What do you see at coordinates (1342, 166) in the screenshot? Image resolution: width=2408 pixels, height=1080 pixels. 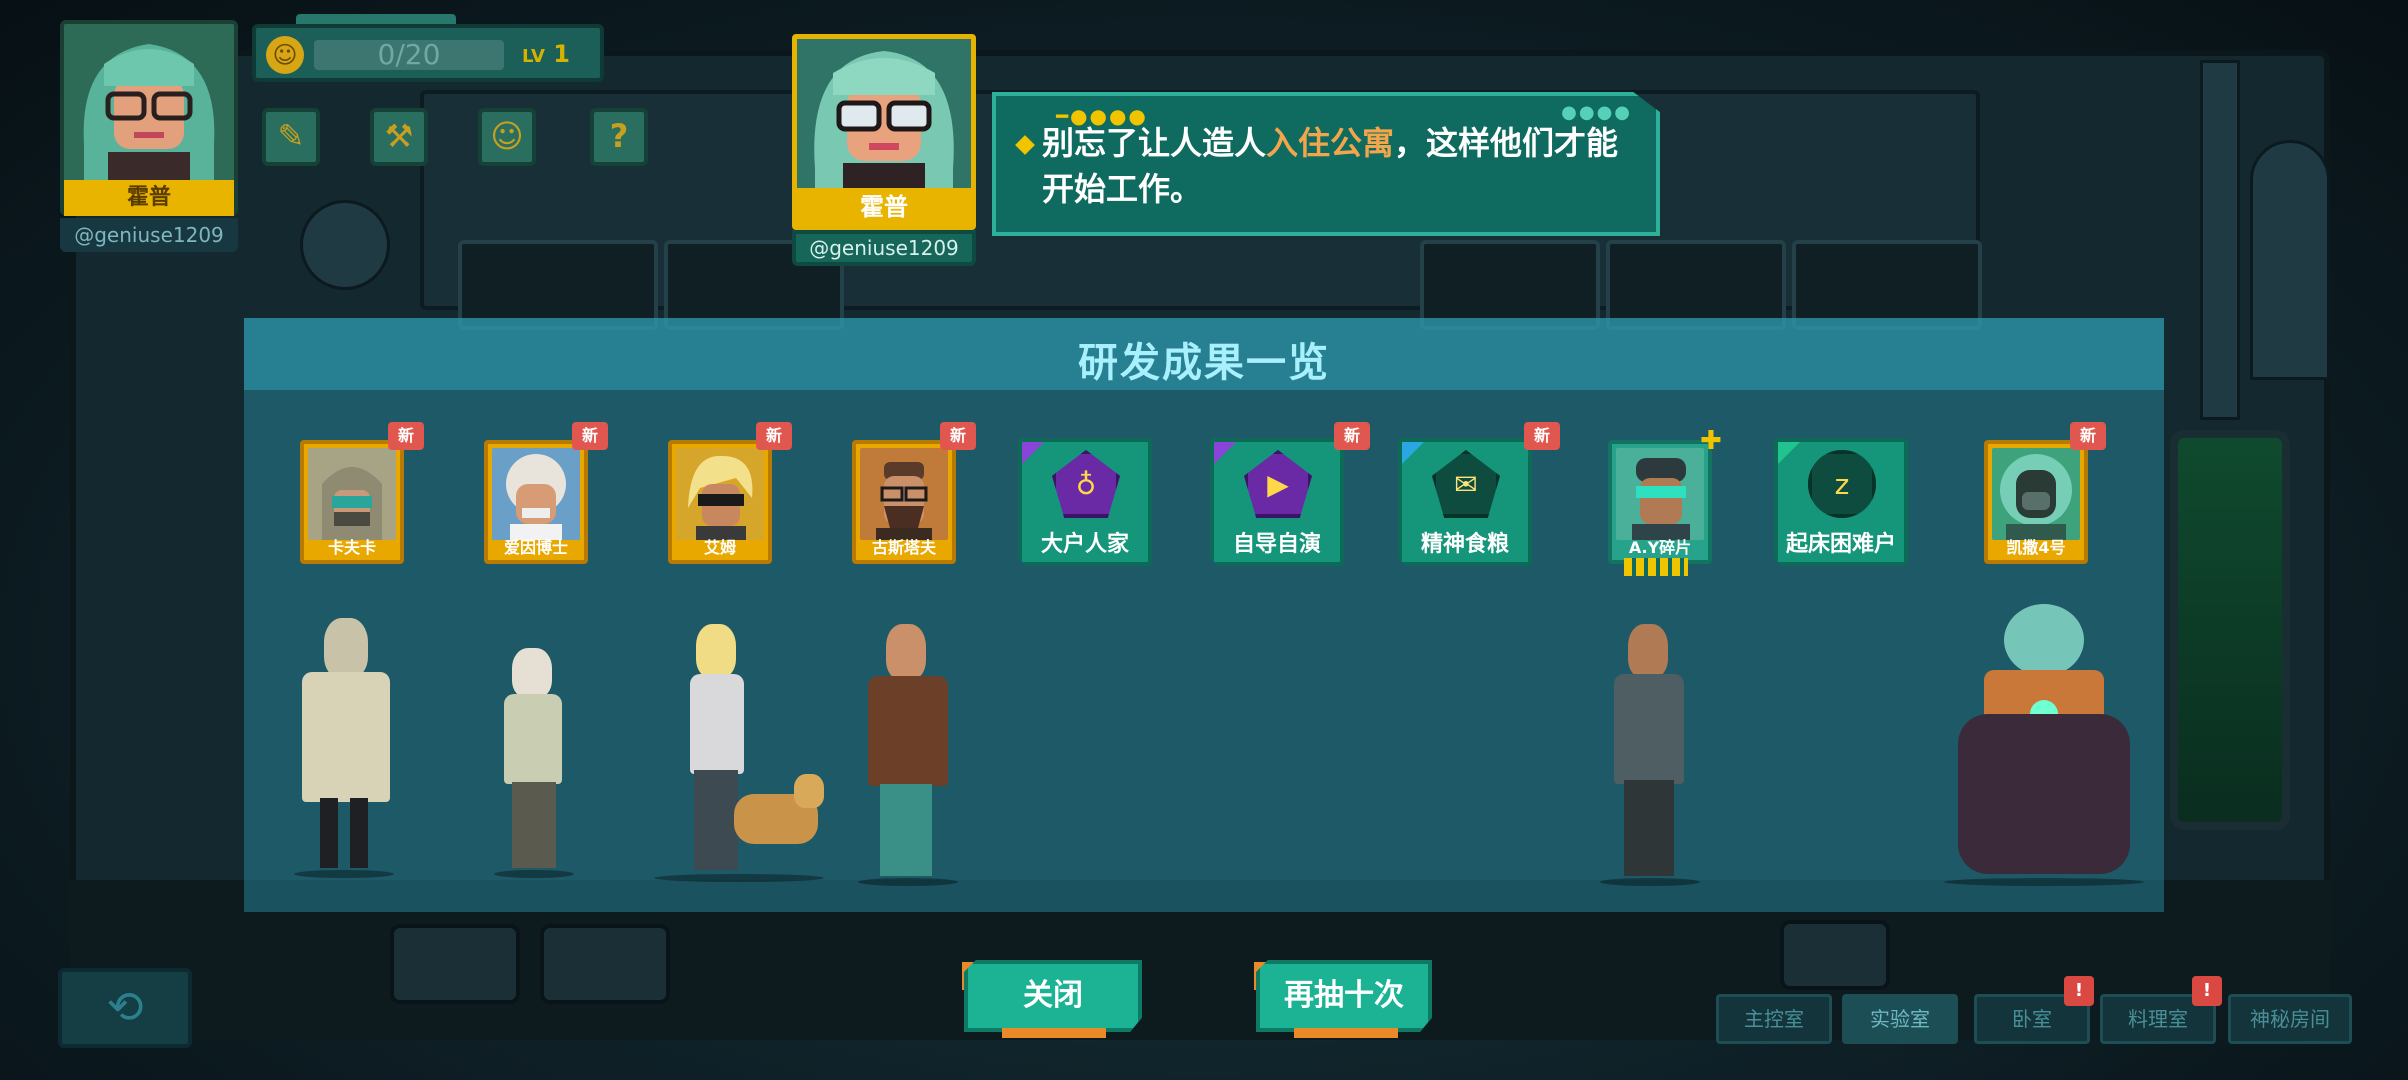 I see `dialog-text: 别忘了让人造人入住公寓，这样他们才能开始工作。` at bounding box center [1342, 166].